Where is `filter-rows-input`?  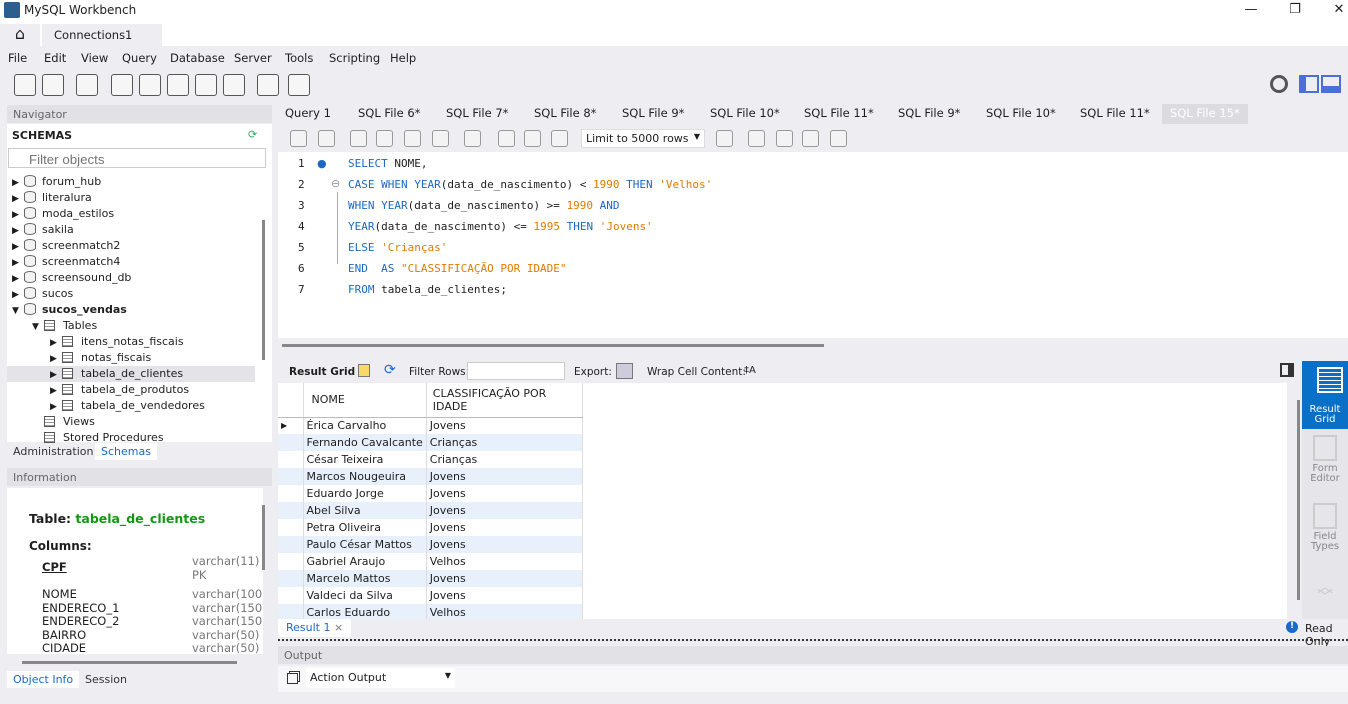 filter-rows-input is located at coordinates (516, 371).